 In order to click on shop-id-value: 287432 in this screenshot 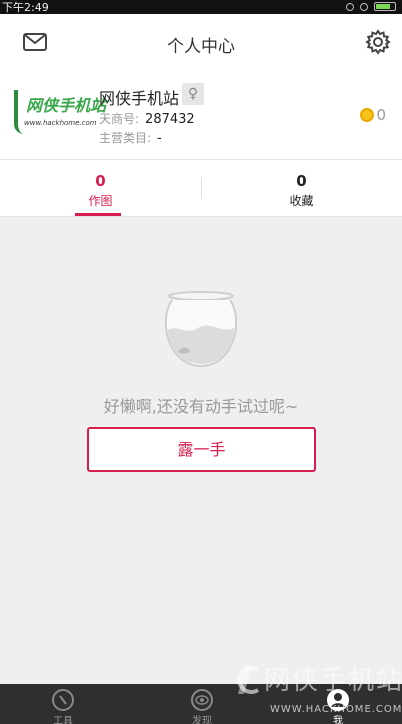, I will do `click(170, 119)`.